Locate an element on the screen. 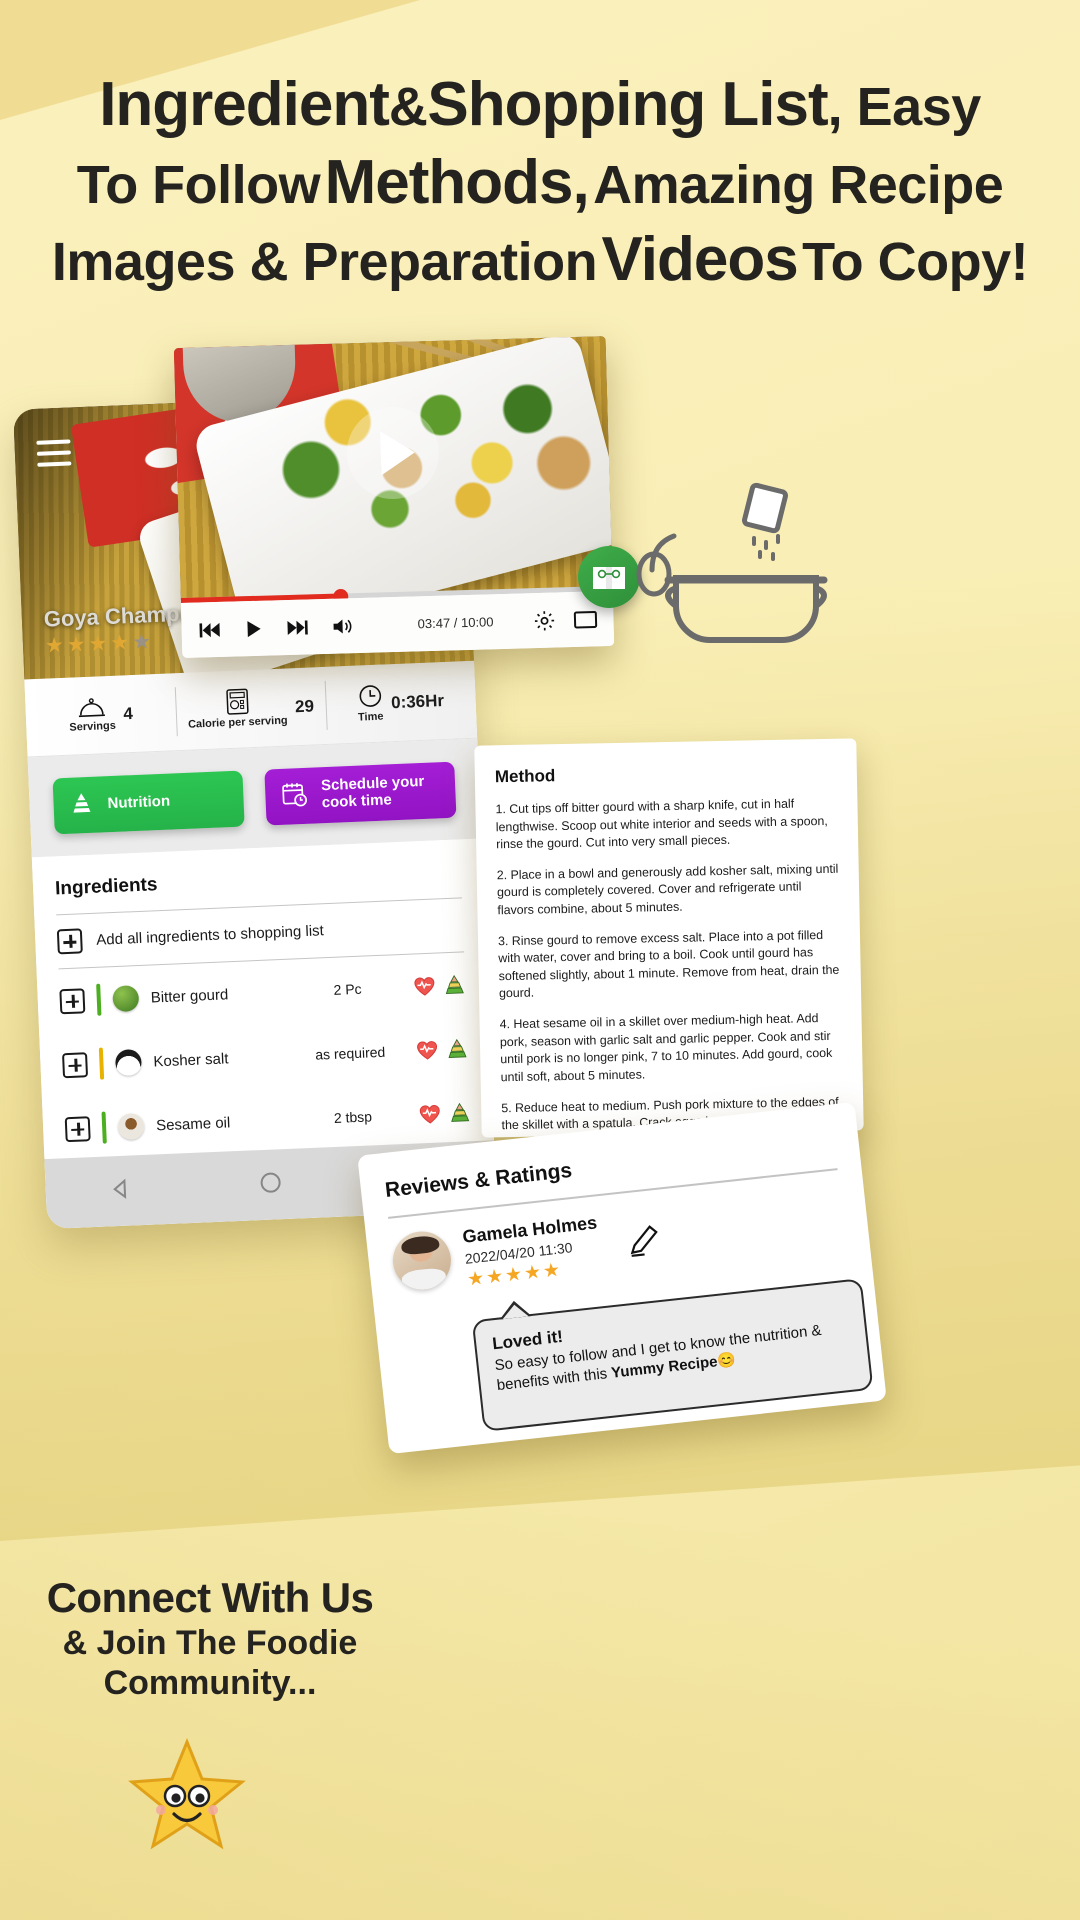 This screenshot has height=1920, width=1080. info-cell-servings: Servings 4 is located at coordinates (100, 714).